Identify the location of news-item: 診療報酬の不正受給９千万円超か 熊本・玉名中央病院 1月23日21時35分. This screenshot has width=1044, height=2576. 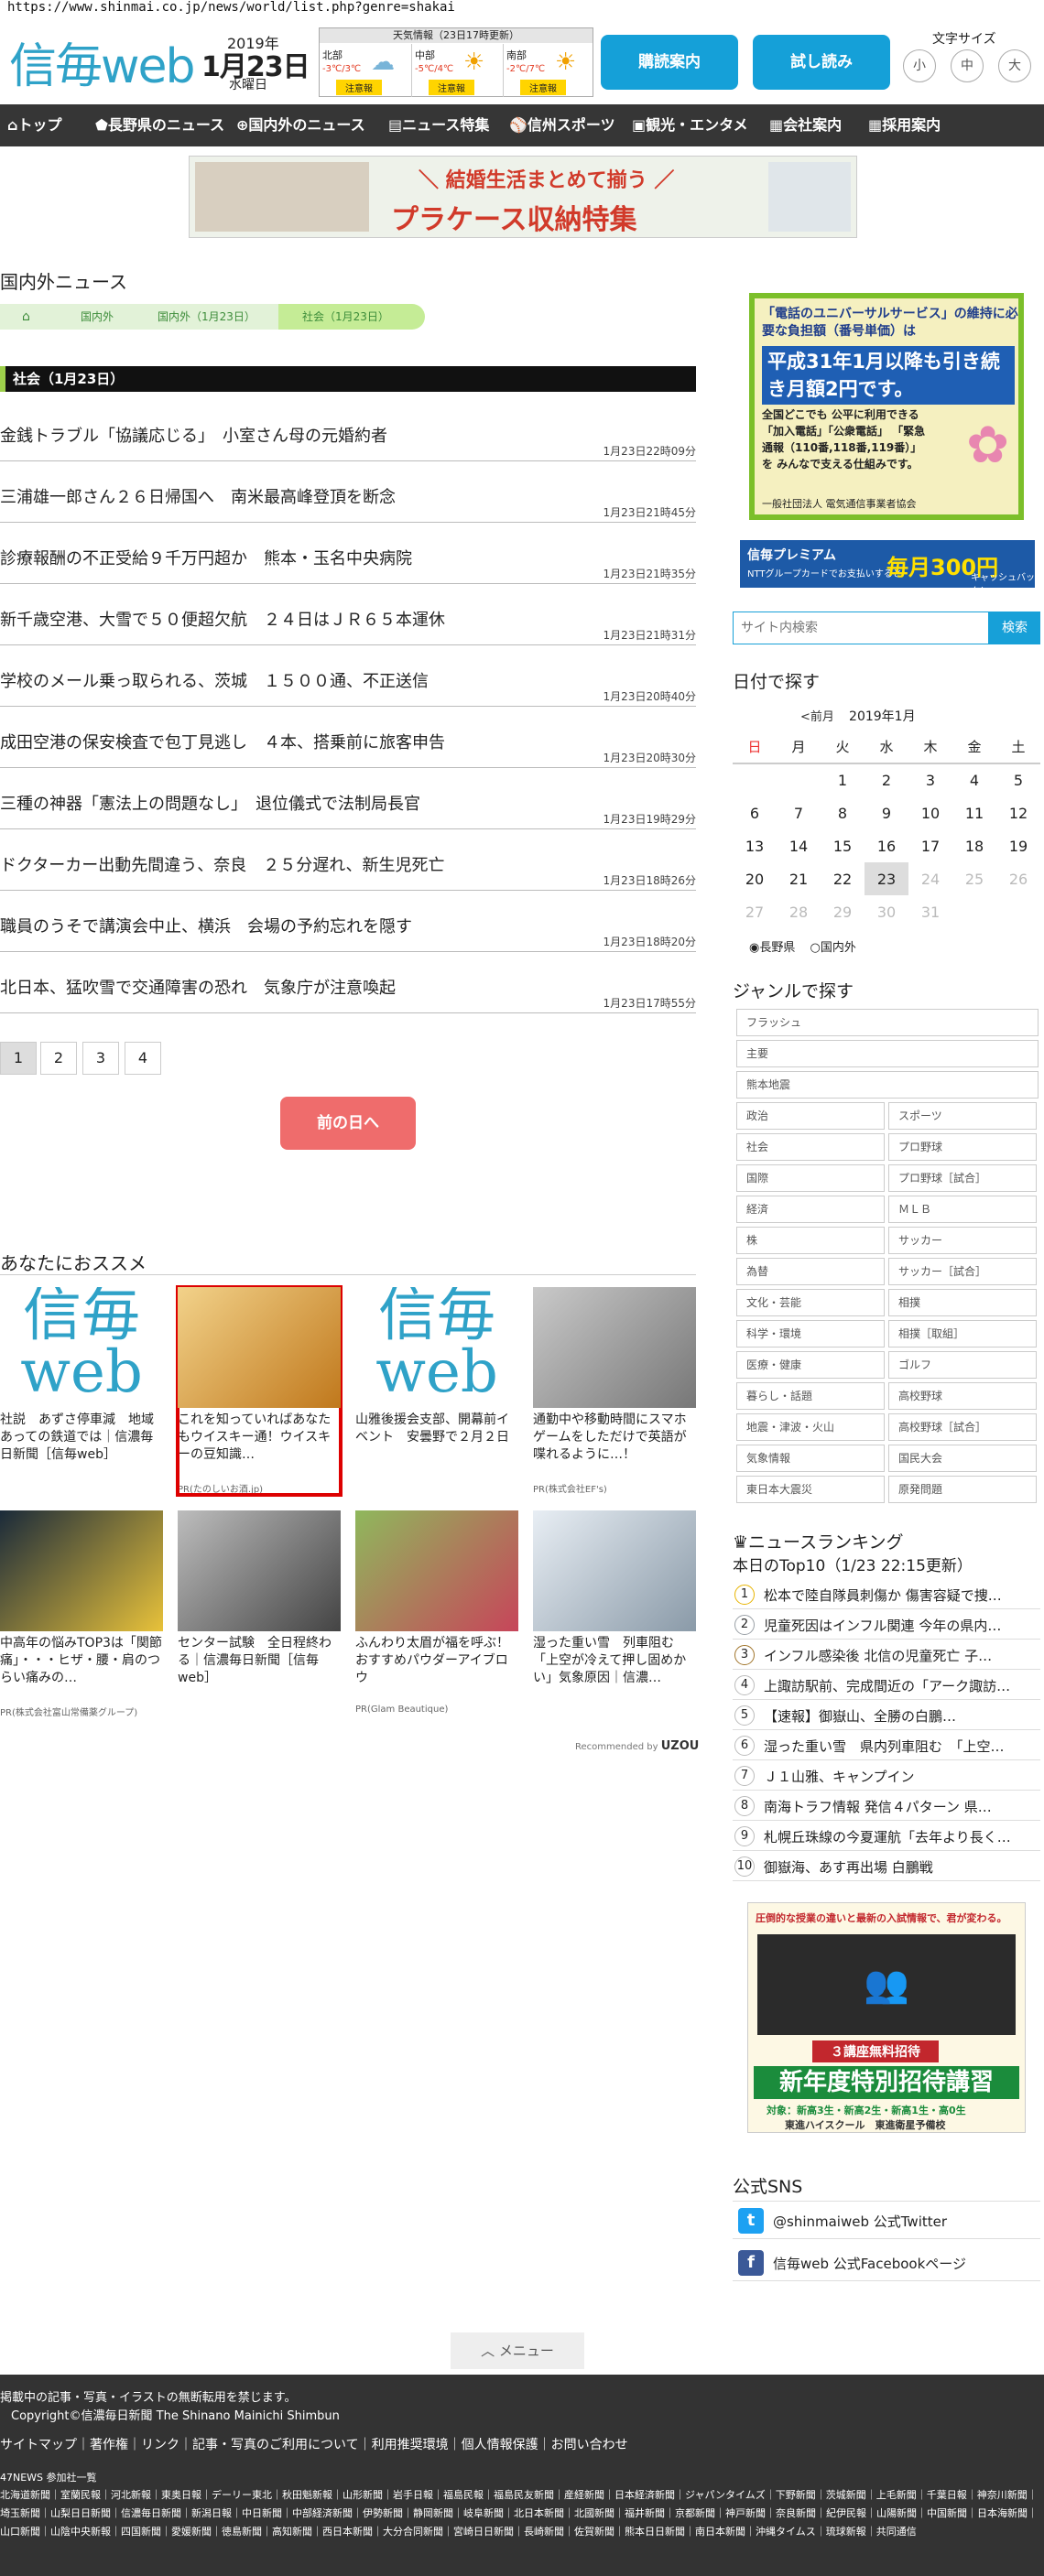
(348, 557).